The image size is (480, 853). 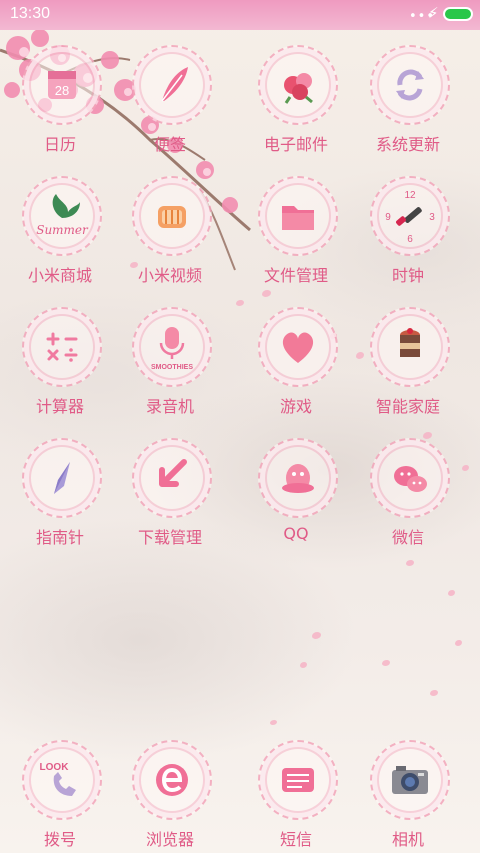 What do you see at coordinates (295, 406) in the screenshot?
I see `app-label: 游戏` at bounding box center [295, 406].